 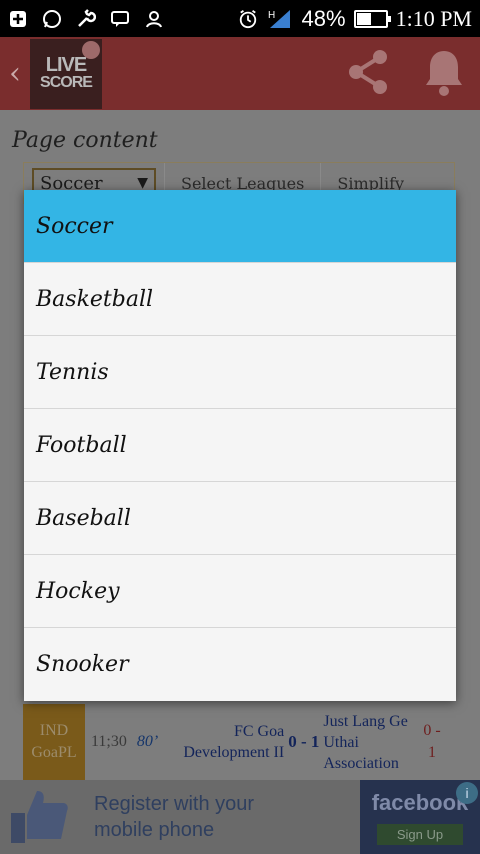 I want to click on away-team-line: Association, so click(x=361, y=763).